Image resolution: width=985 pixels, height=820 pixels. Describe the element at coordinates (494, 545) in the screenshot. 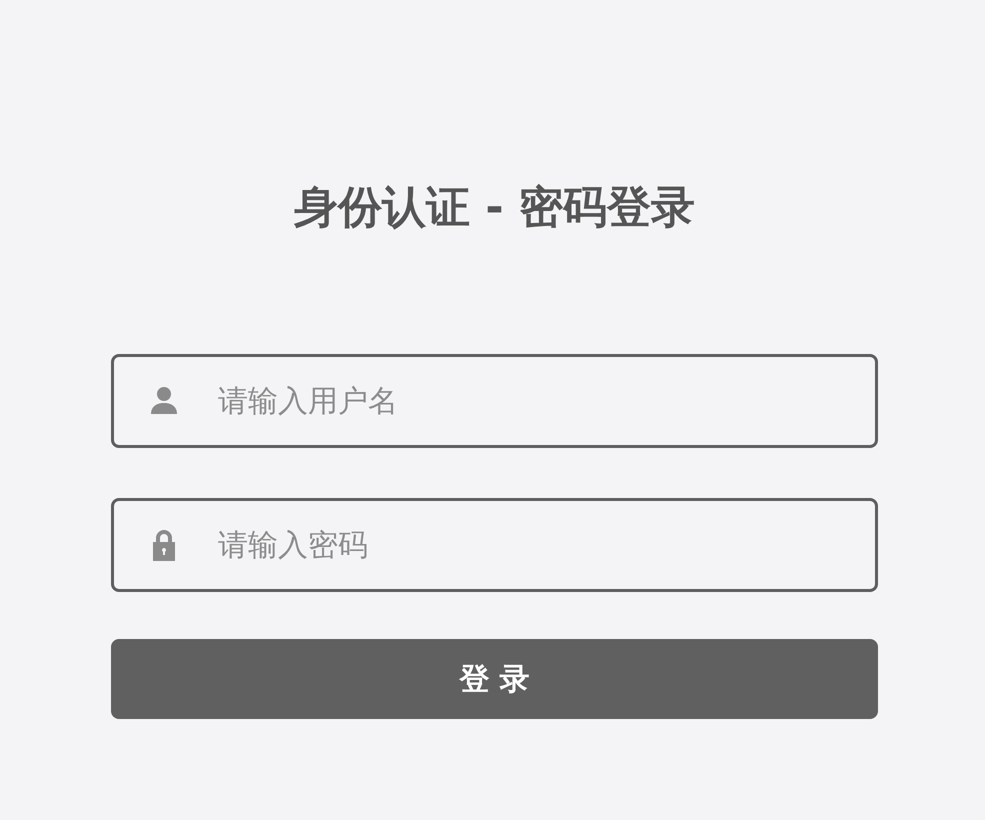

I see `password-field: 请输入密码` at that location.